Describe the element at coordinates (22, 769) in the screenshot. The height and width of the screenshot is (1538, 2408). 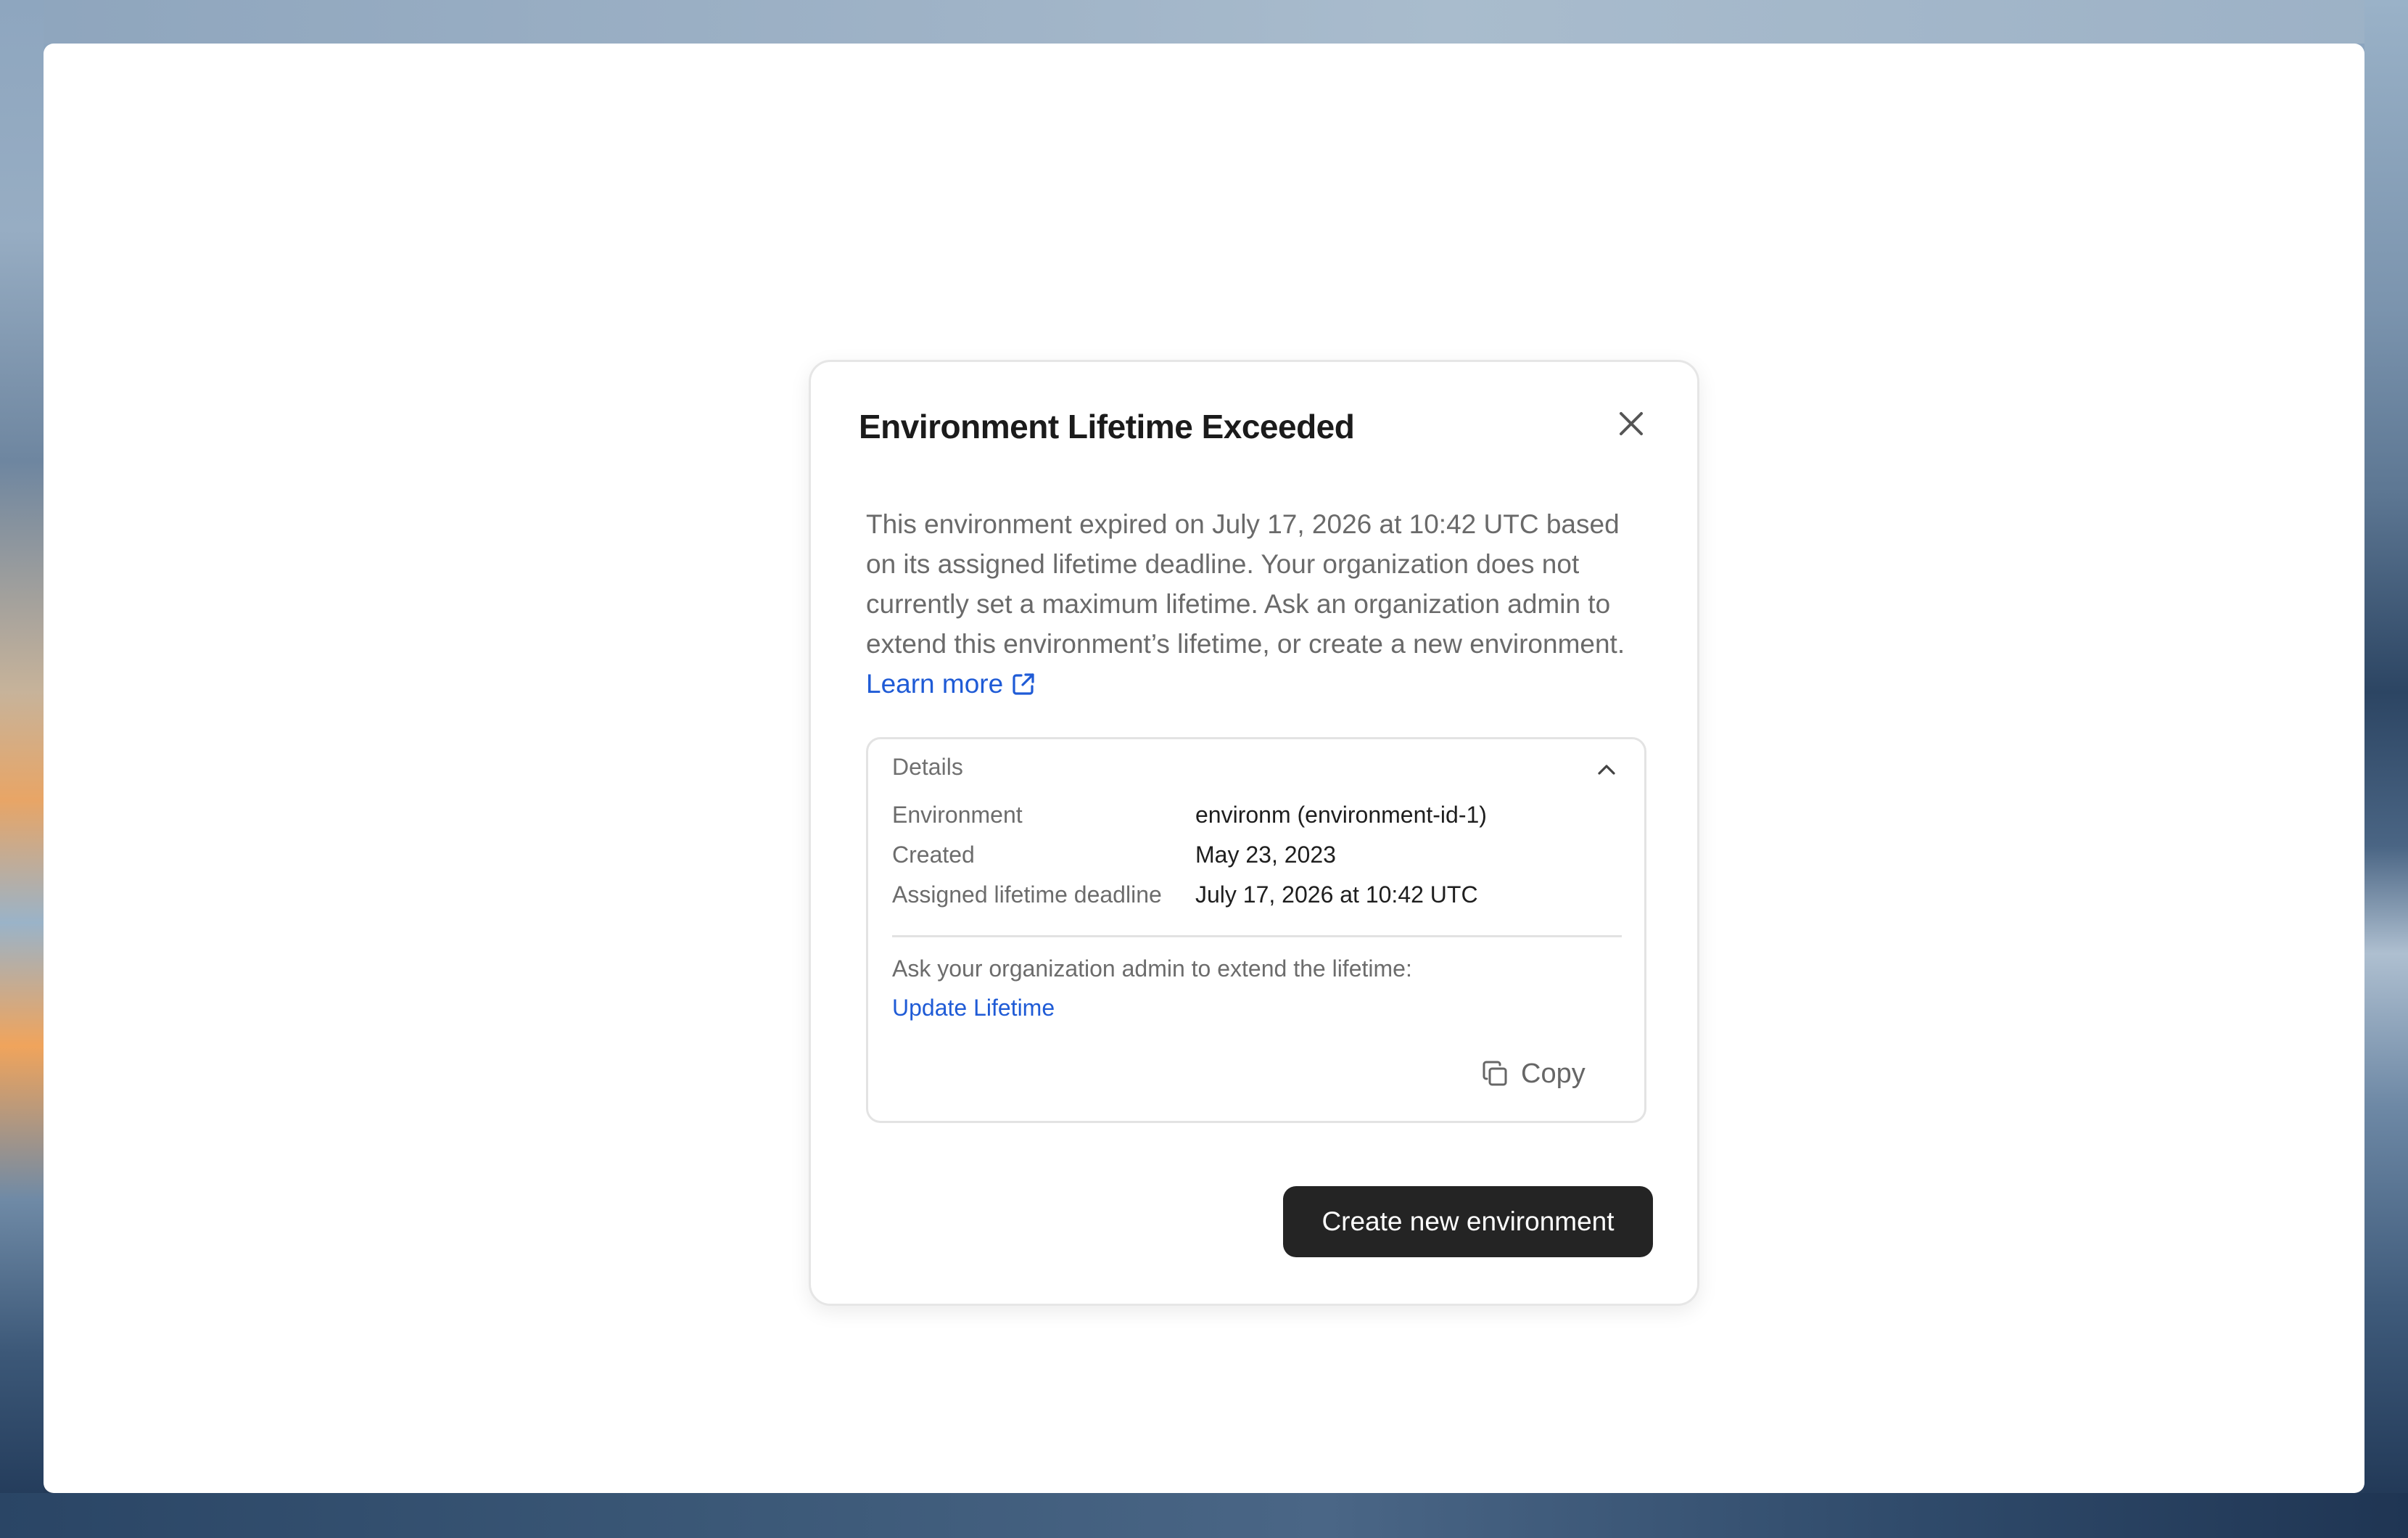
I see `background-left` at that location.